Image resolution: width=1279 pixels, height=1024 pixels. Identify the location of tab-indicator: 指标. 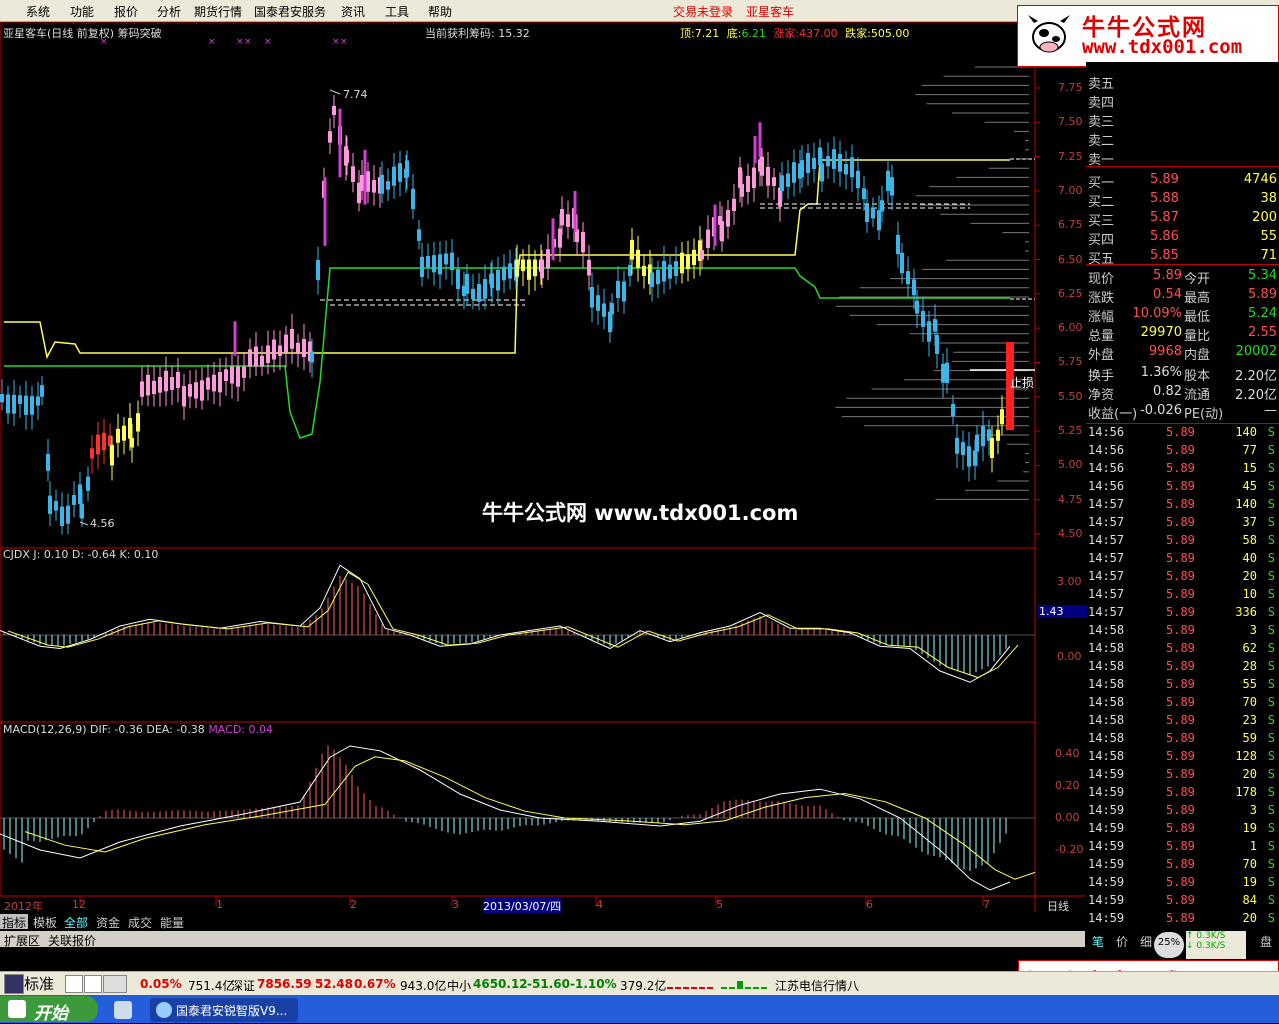
(14, 922).